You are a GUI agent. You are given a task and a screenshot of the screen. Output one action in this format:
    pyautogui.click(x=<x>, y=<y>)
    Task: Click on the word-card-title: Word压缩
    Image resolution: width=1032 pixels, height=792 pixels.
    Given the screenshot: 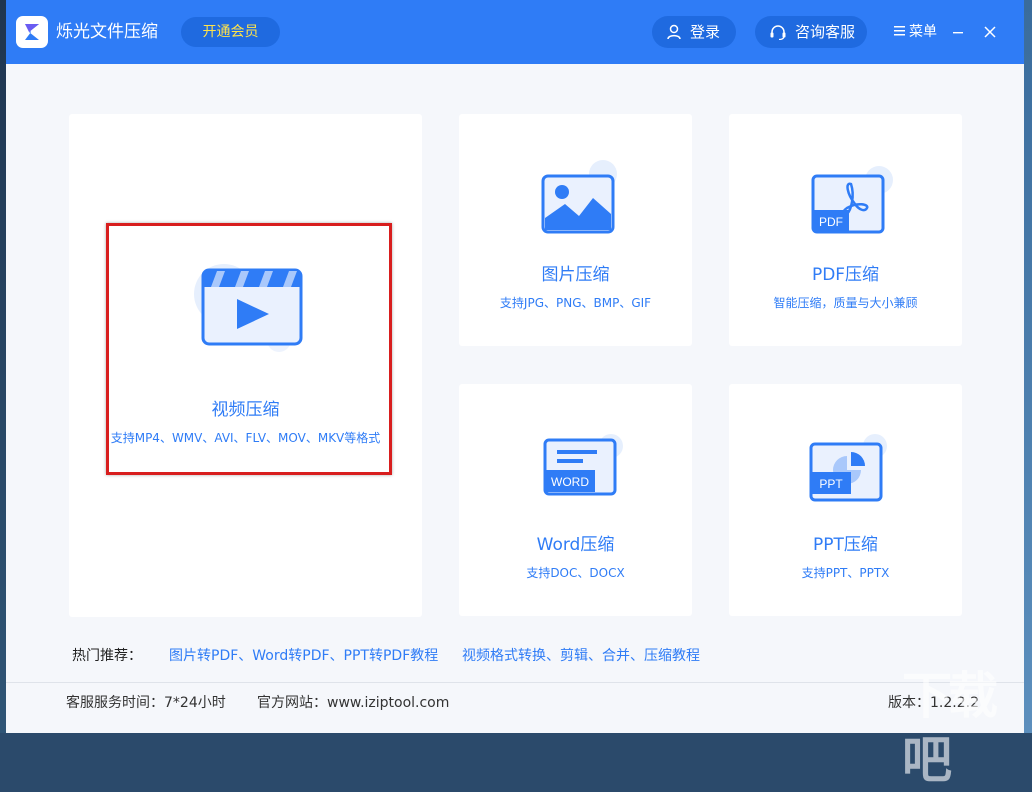 What is the action you would take?
    pyautogui.click(x=575, y=545)
    